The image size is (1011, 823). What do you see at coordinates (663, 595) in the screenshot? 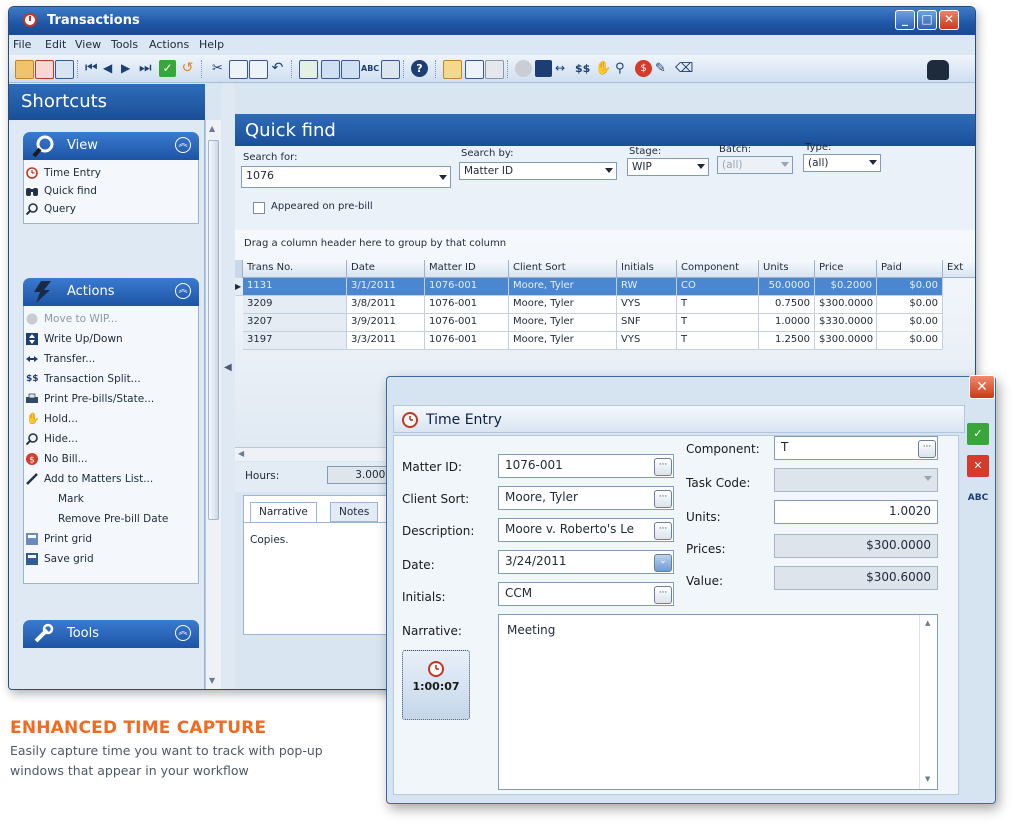
I see `initials-lookup-button: ···` at bounding box center [663, 595].